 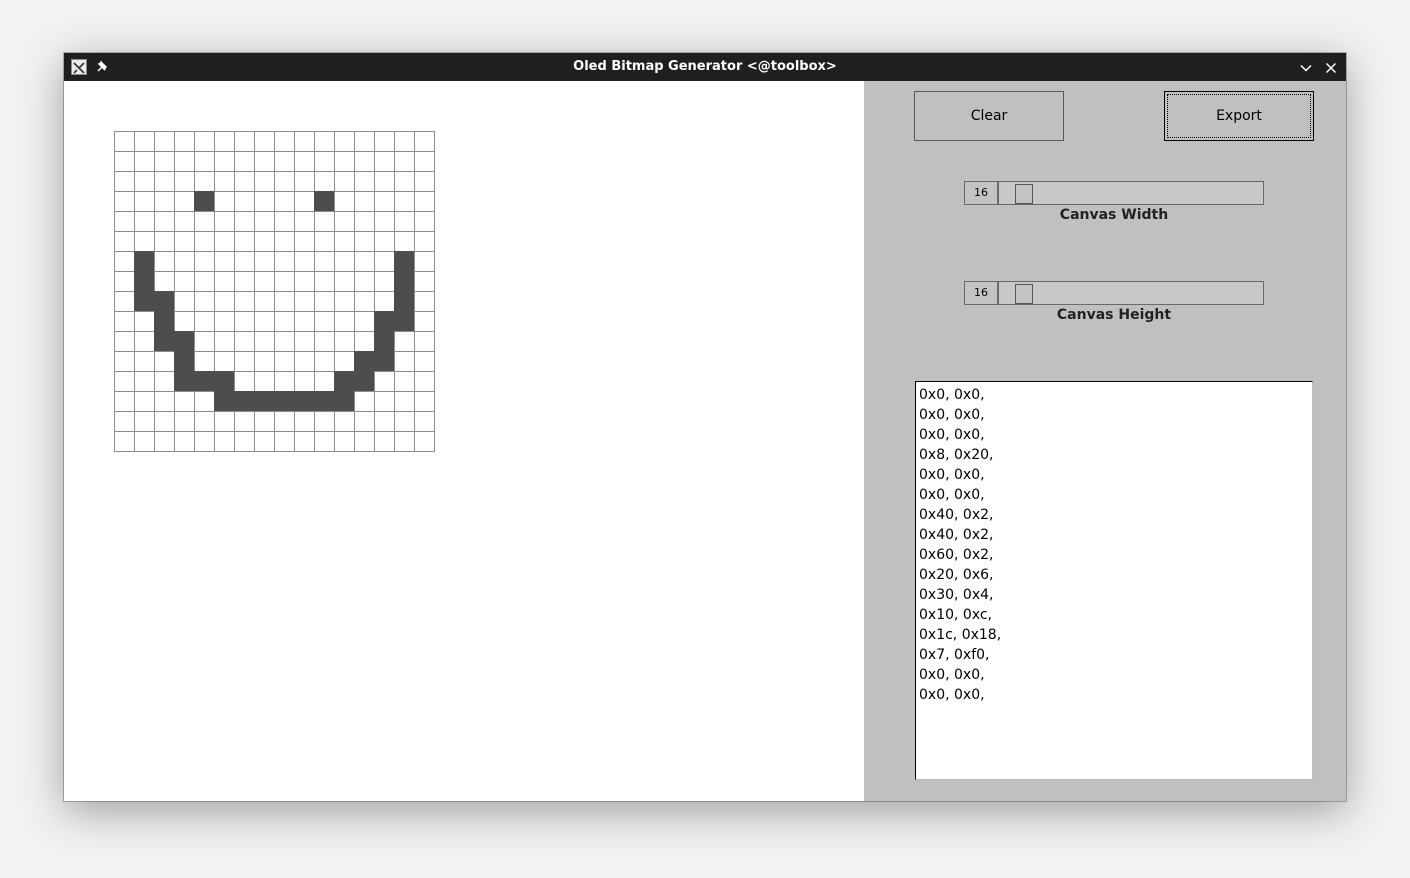 What do you see at coordinates (1306, 67) in the screenshot?
I see `chevron-down-icon` at bounding box center [1306, 67].